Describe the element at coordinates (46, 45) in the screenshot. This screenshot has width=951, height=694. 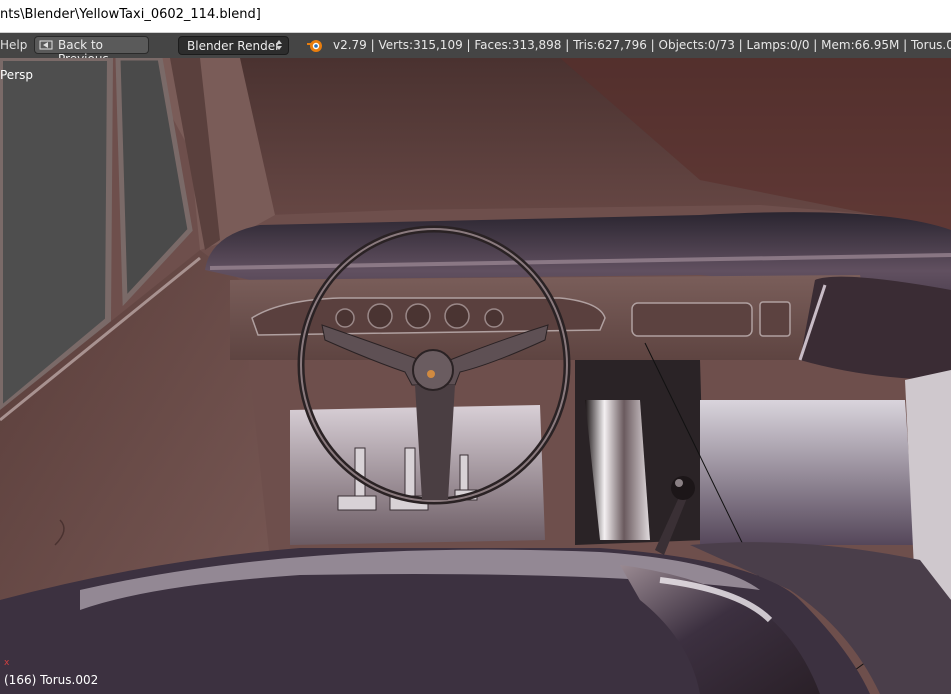
I see `screen-back-icon` at that location.